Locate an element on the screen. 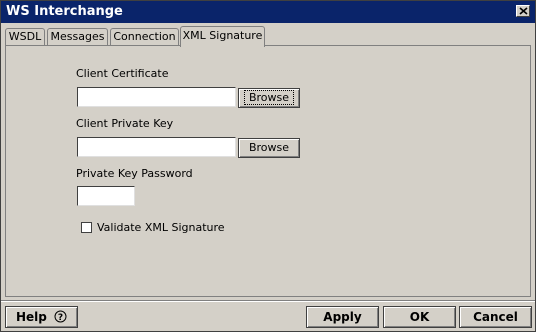 This screenshot has width=536, height=332. close-button is located at coordinates (523, 11).